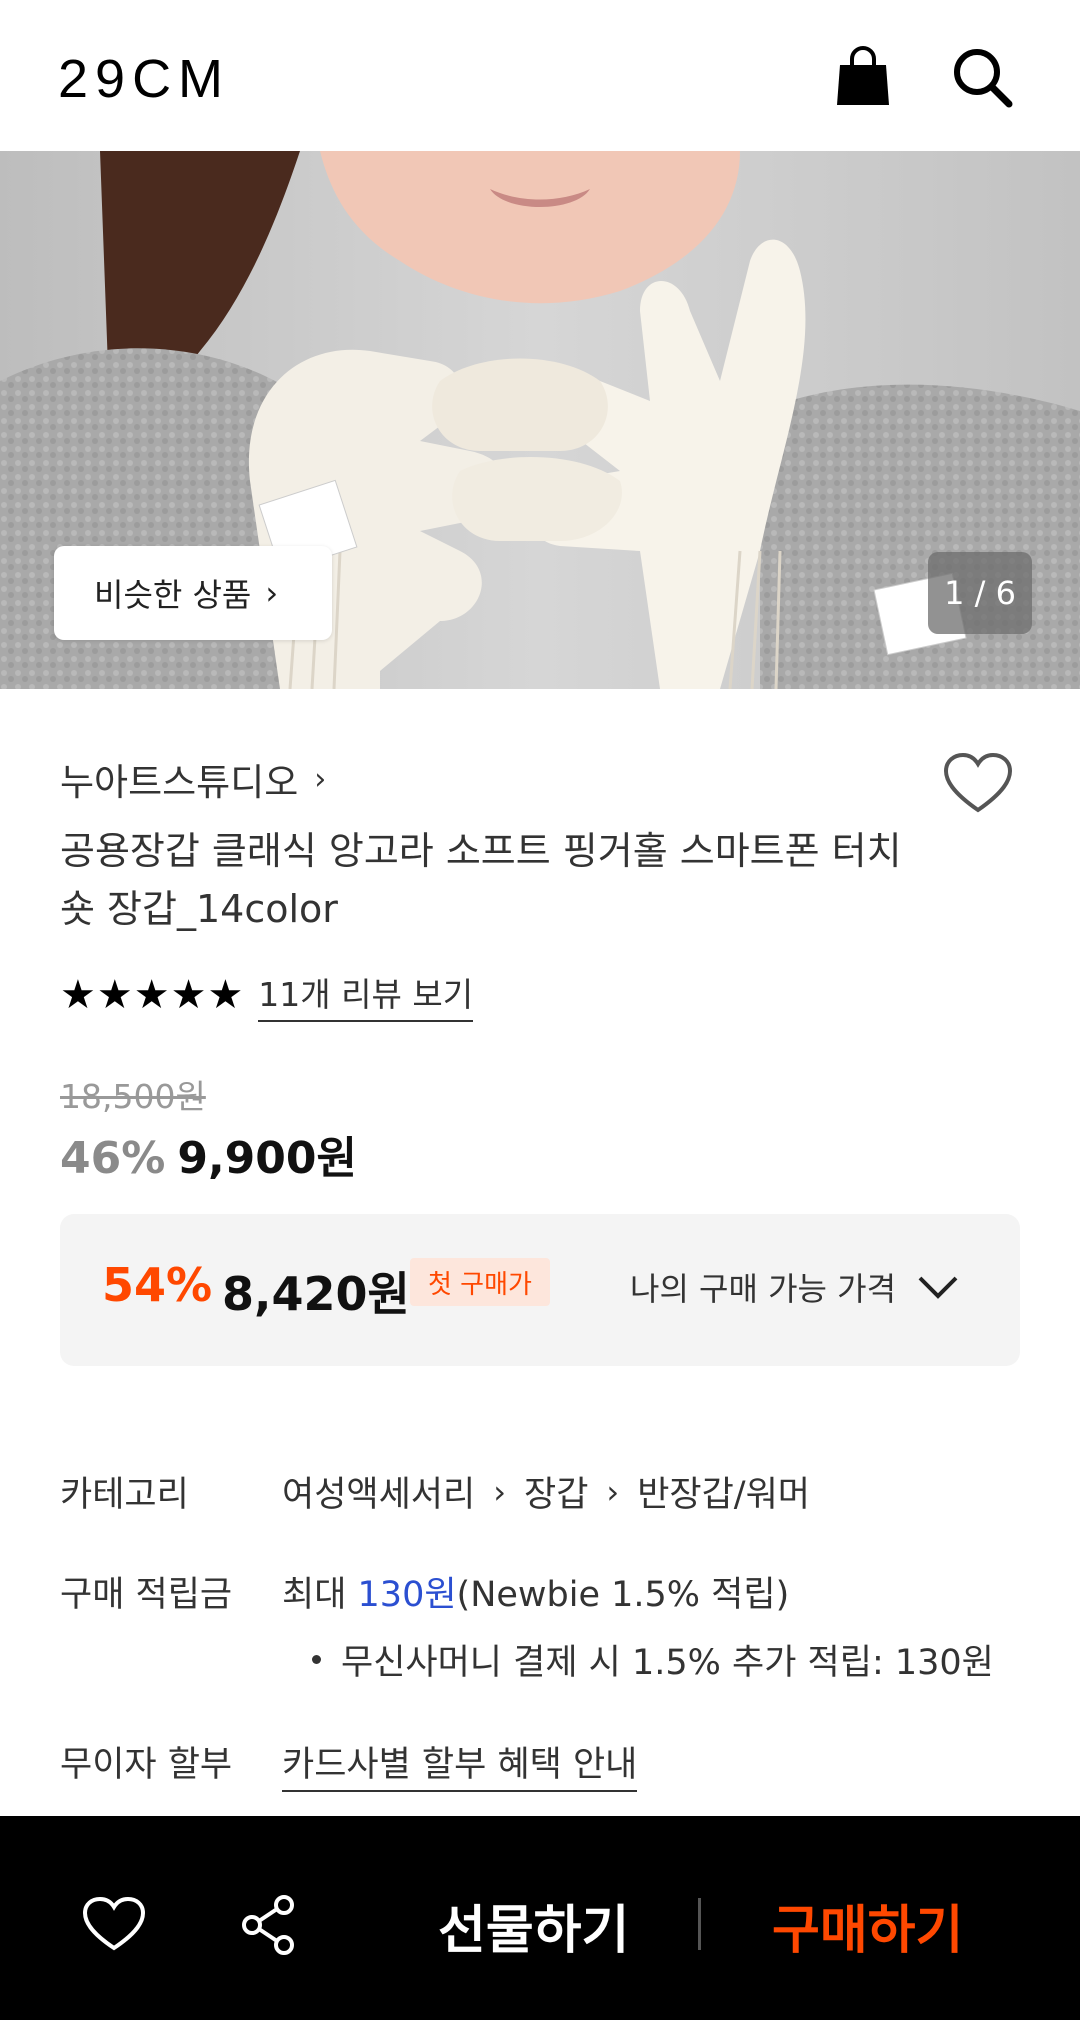 This screenshot has height=2020, width=1080. I want to click on brand-name: 누아트스튜디오, so click(179, 782).